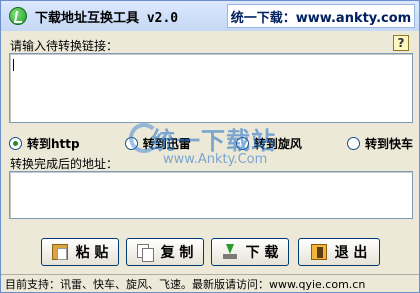 The image size is (420, 293). I want to click on paste-button: 粘 贴, so click(80, 252).